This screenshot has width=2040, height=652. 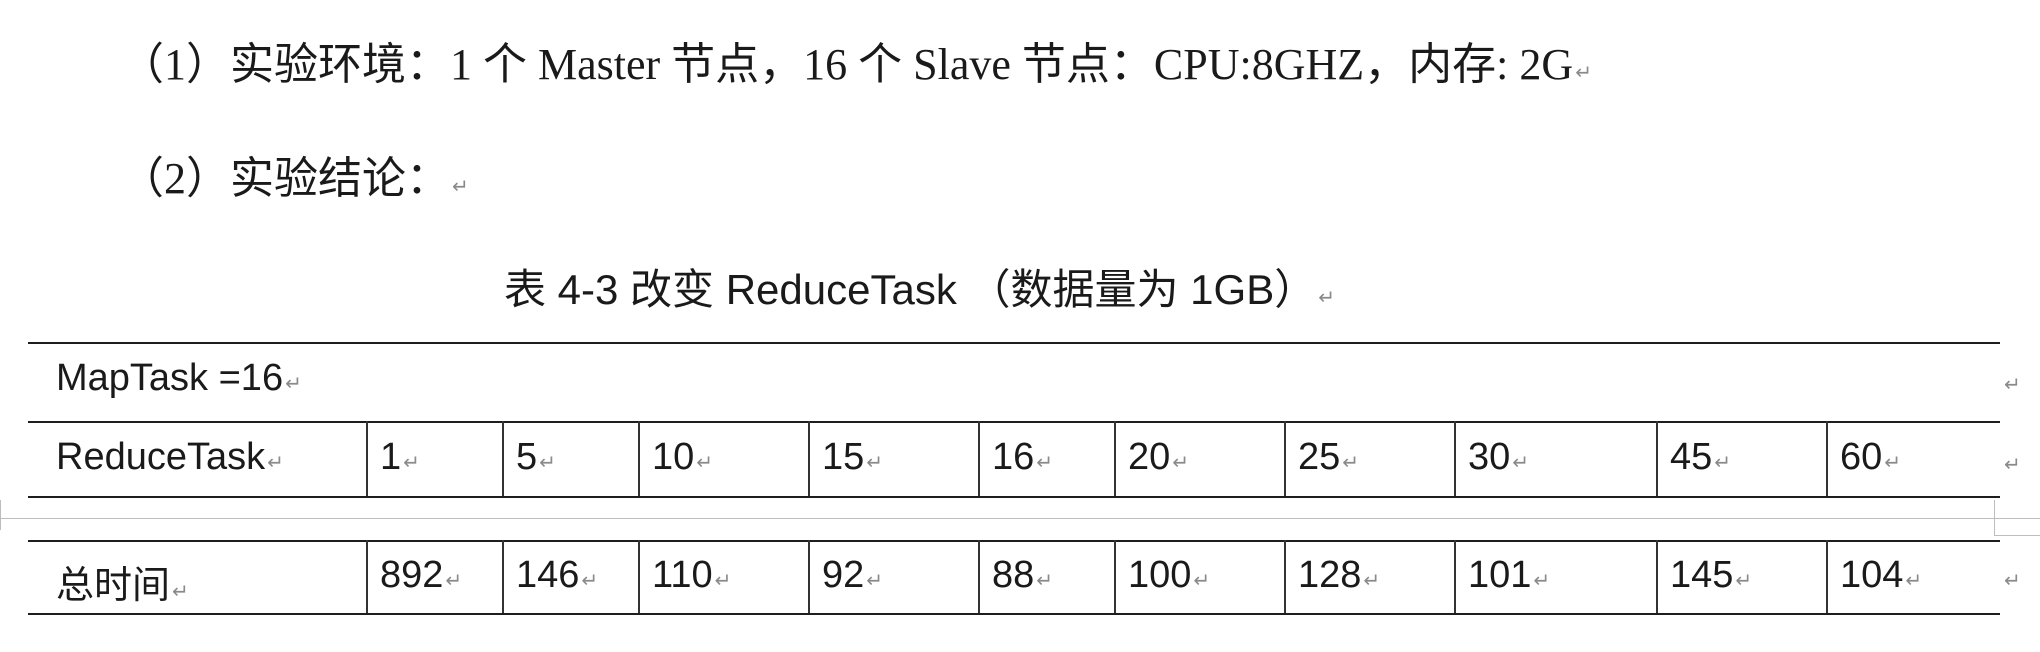 What do you see at coordinates (673, 457) in the screenshot?
I see `reducetask-value: 10` at bounding box center [673, 457].